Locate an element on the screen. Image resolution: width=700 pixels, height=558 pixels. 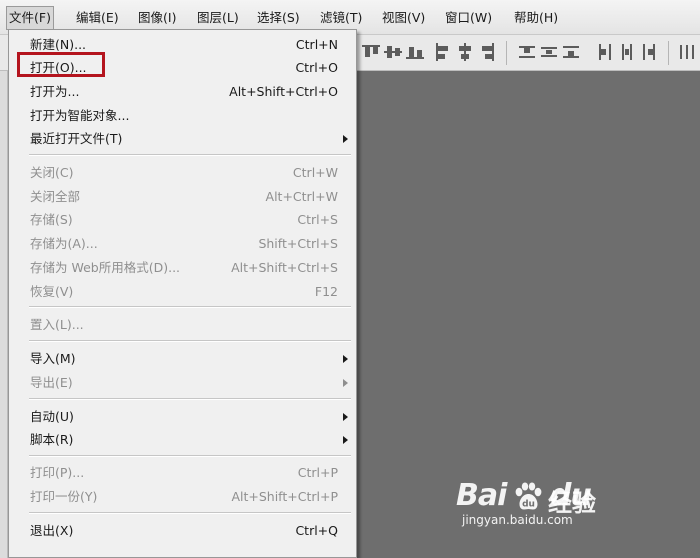
menu-view: 视图(V) is located at coordinates (403, 18).